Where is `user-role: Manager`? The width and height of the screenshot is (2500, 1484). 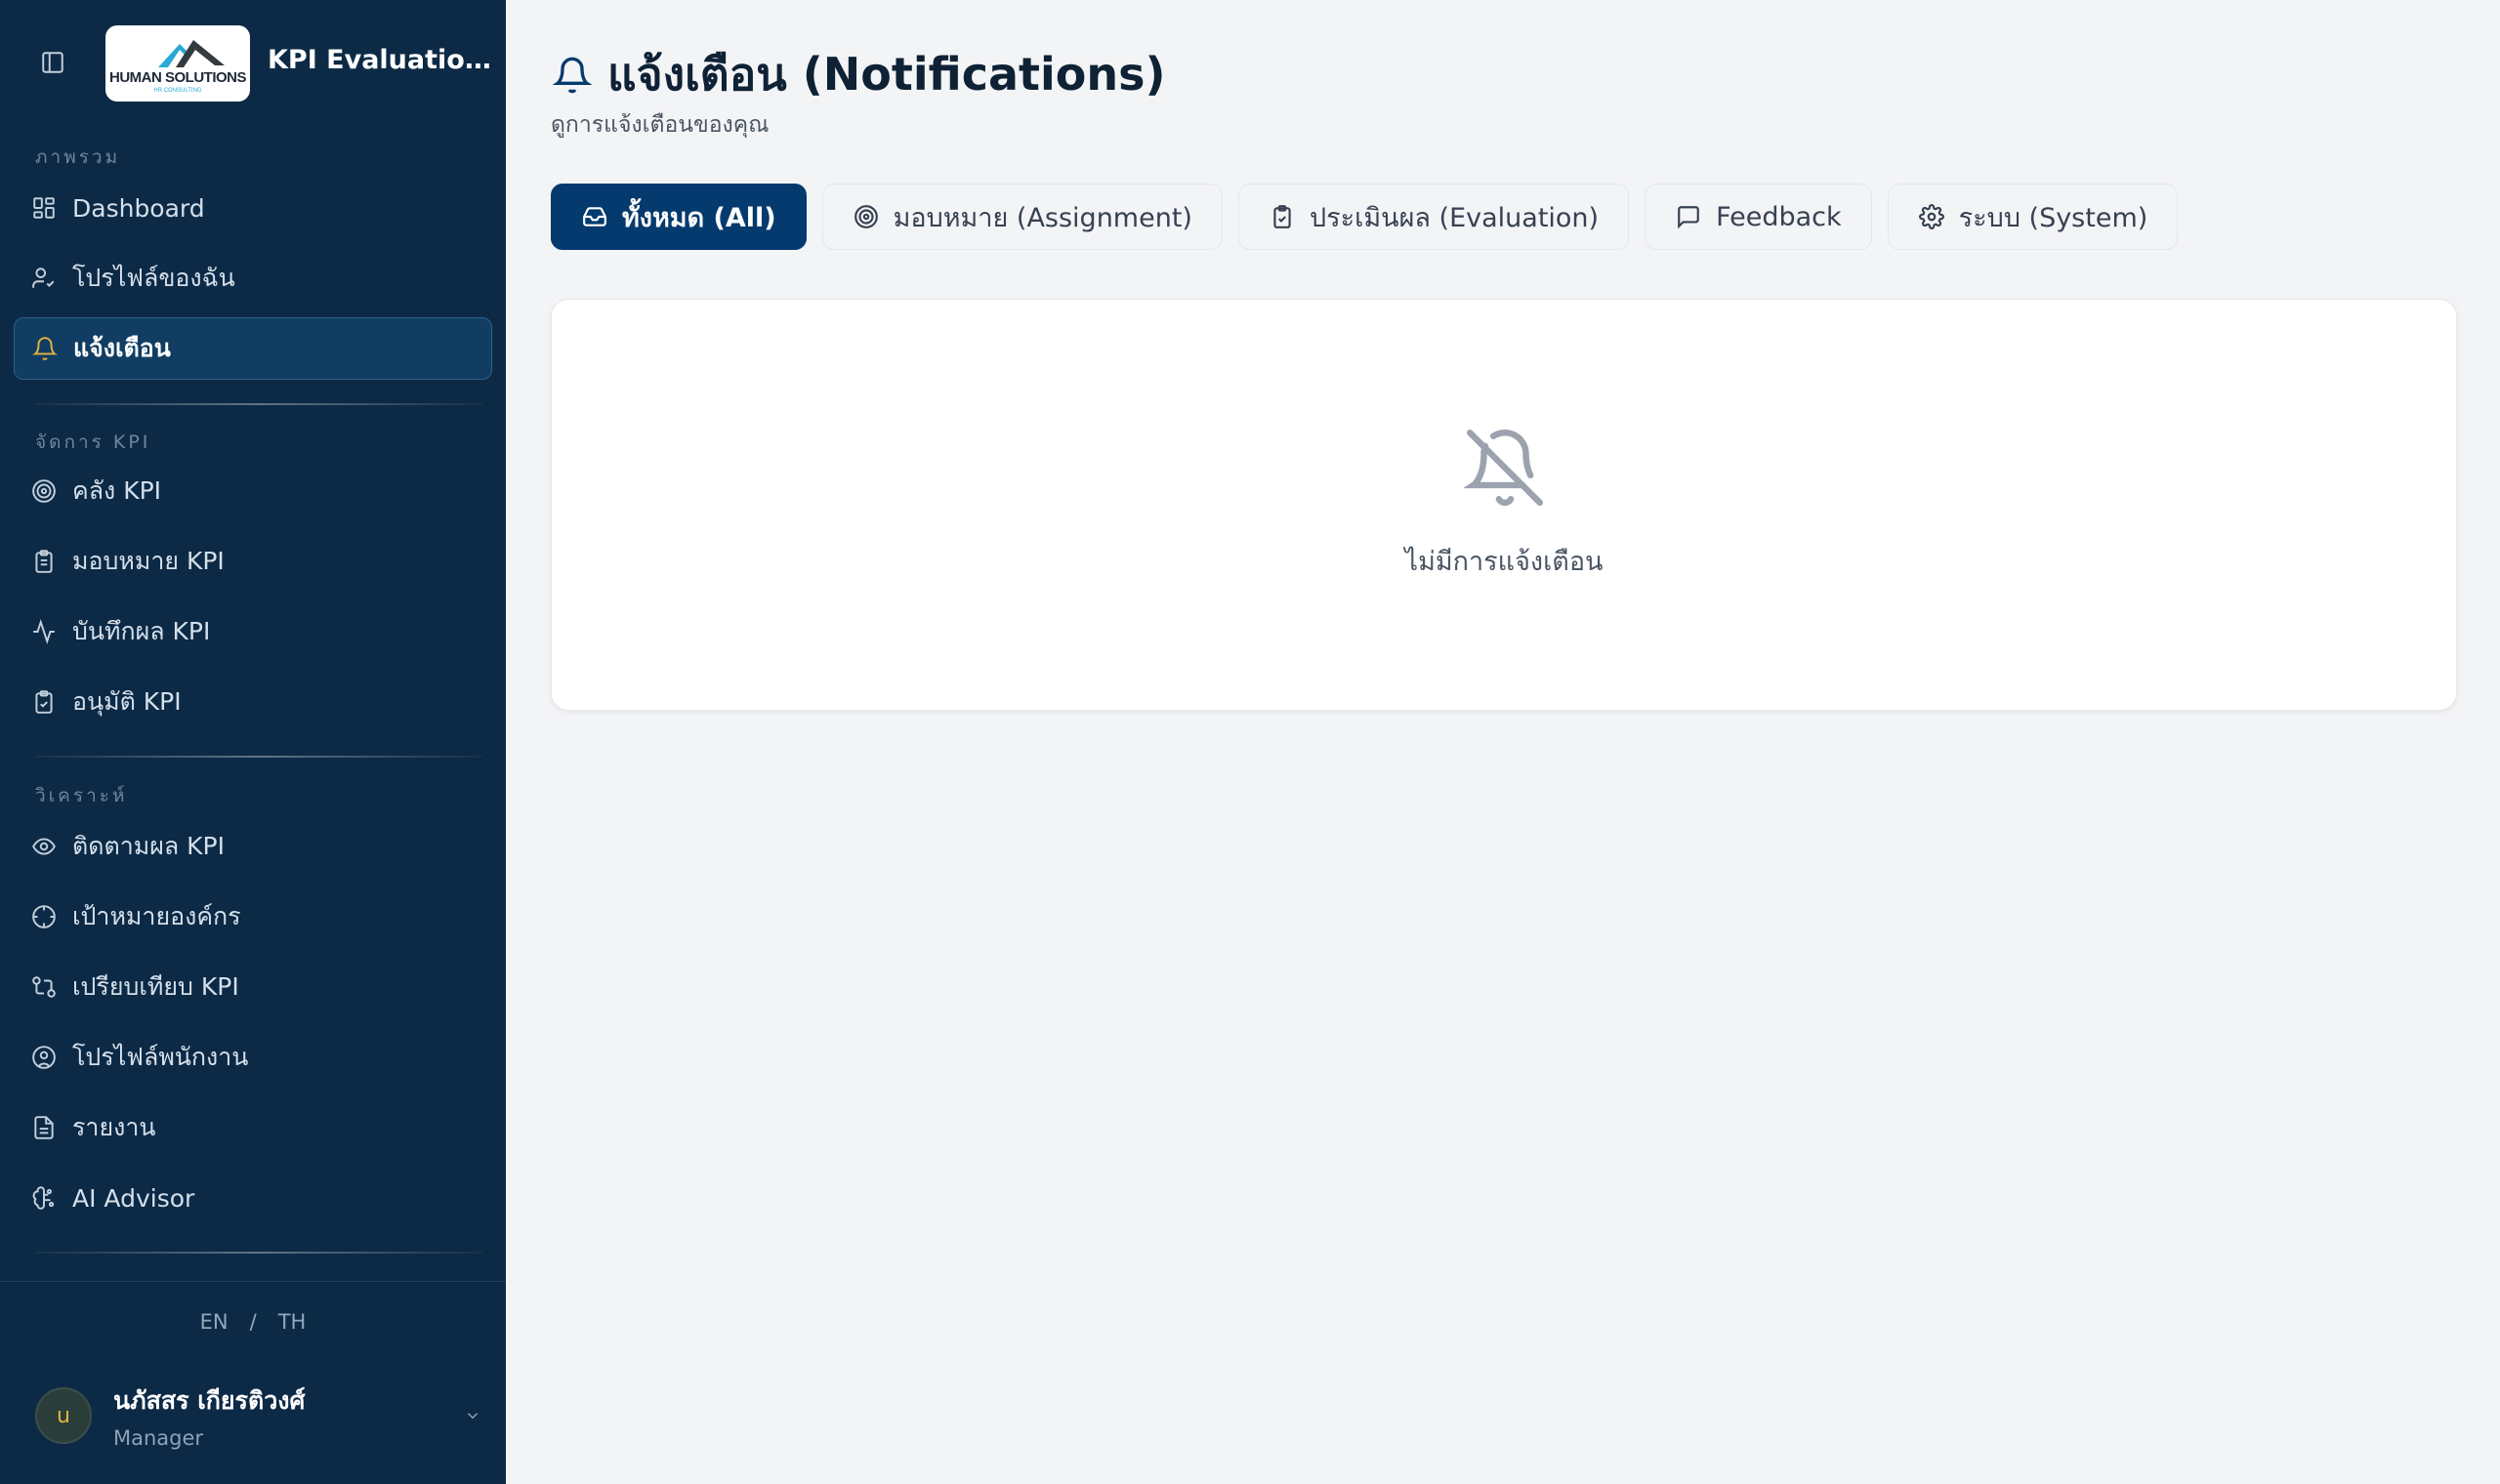 user-role: Manager is located at coordinates (158, 1438).